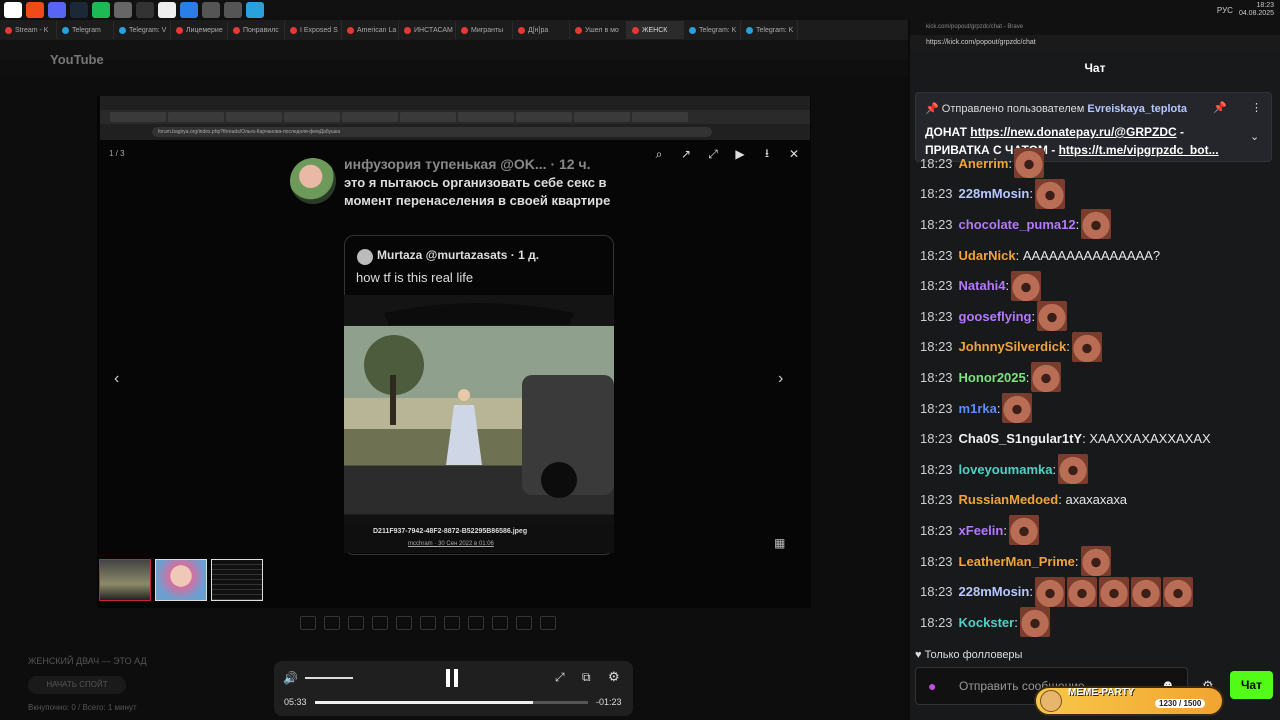  I want to click on youtube-logo: YouTube, so click(77, 59).